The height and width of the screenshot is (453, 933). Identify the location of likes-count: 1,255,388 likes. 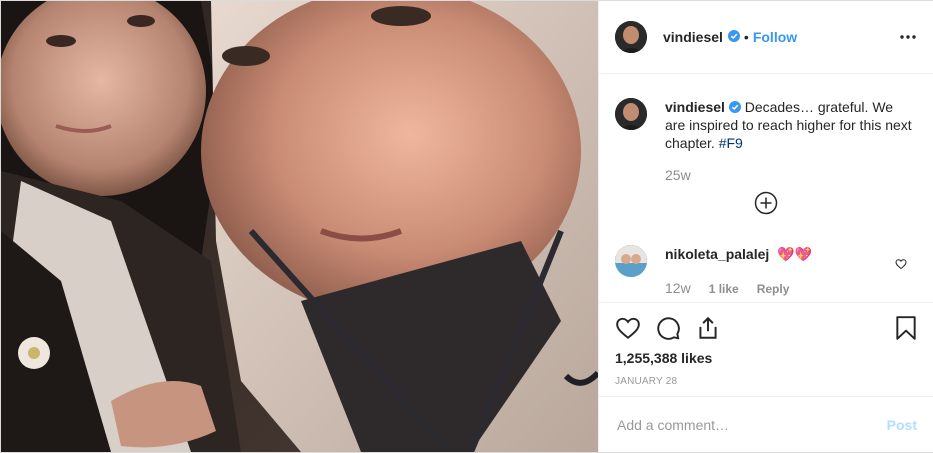
(663, 358).